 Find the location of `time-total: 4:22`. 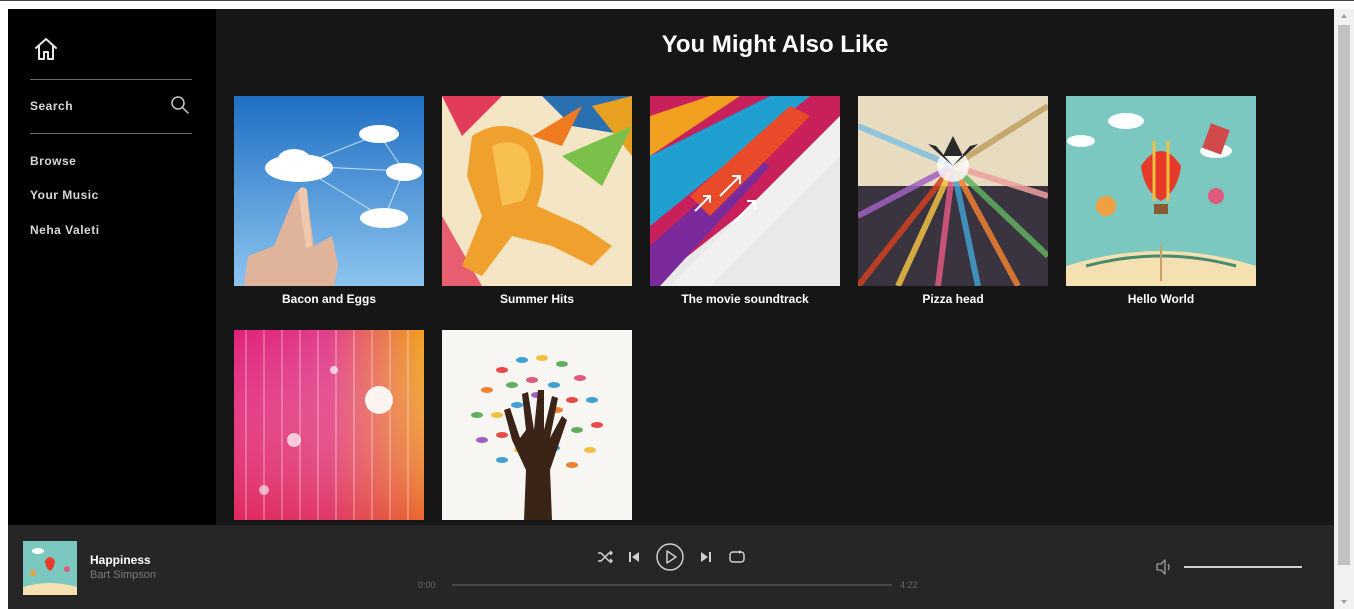

time-total: 4:22 is located at coordinates (909, 585).